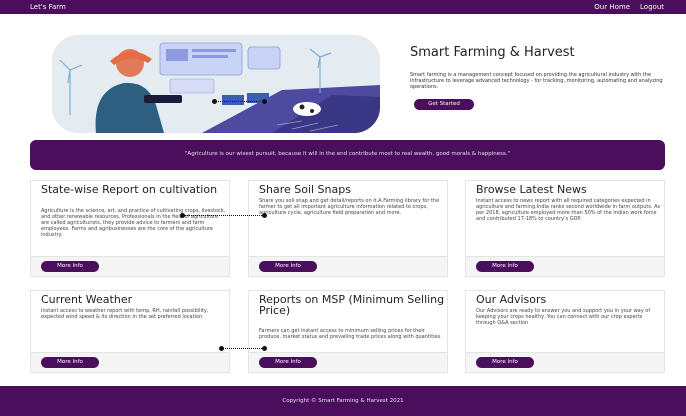 The image size is (686, 416). I want to click on hero-illustration, so click(216, 84).